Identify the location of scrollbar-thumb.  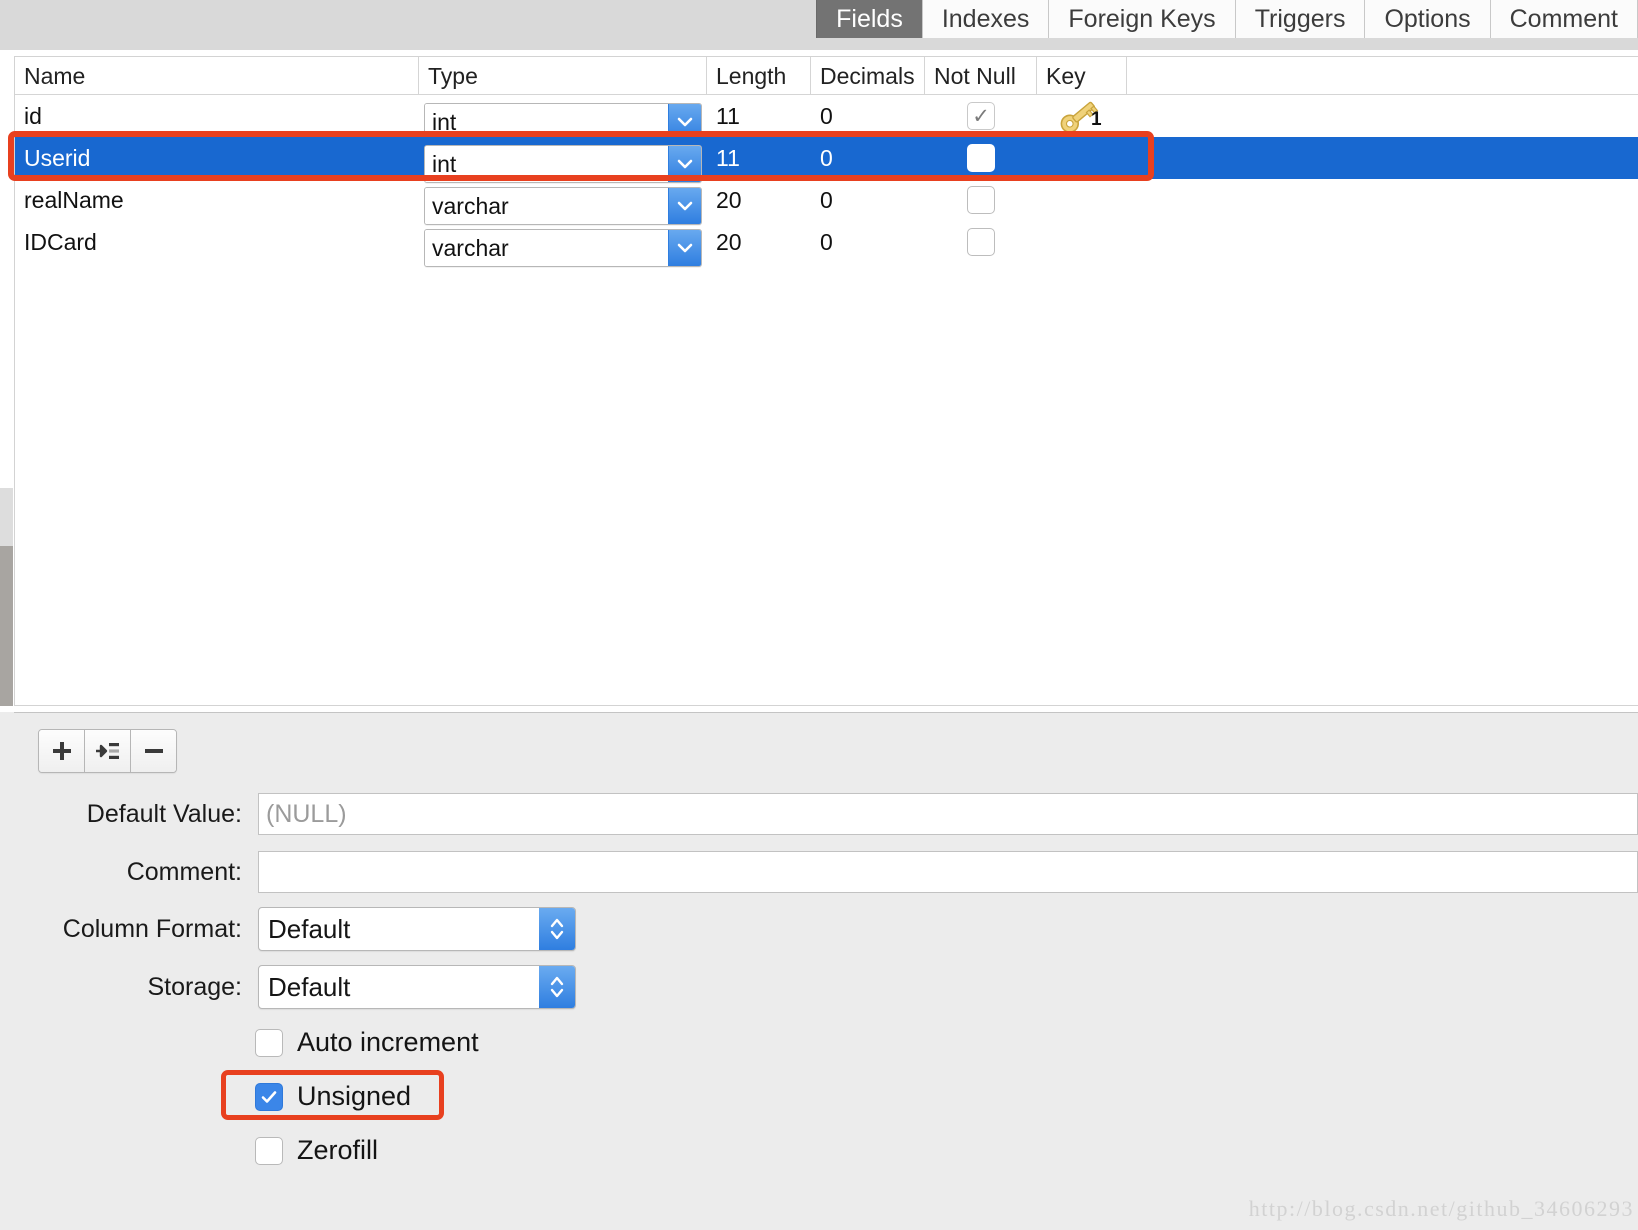
(6, 626).